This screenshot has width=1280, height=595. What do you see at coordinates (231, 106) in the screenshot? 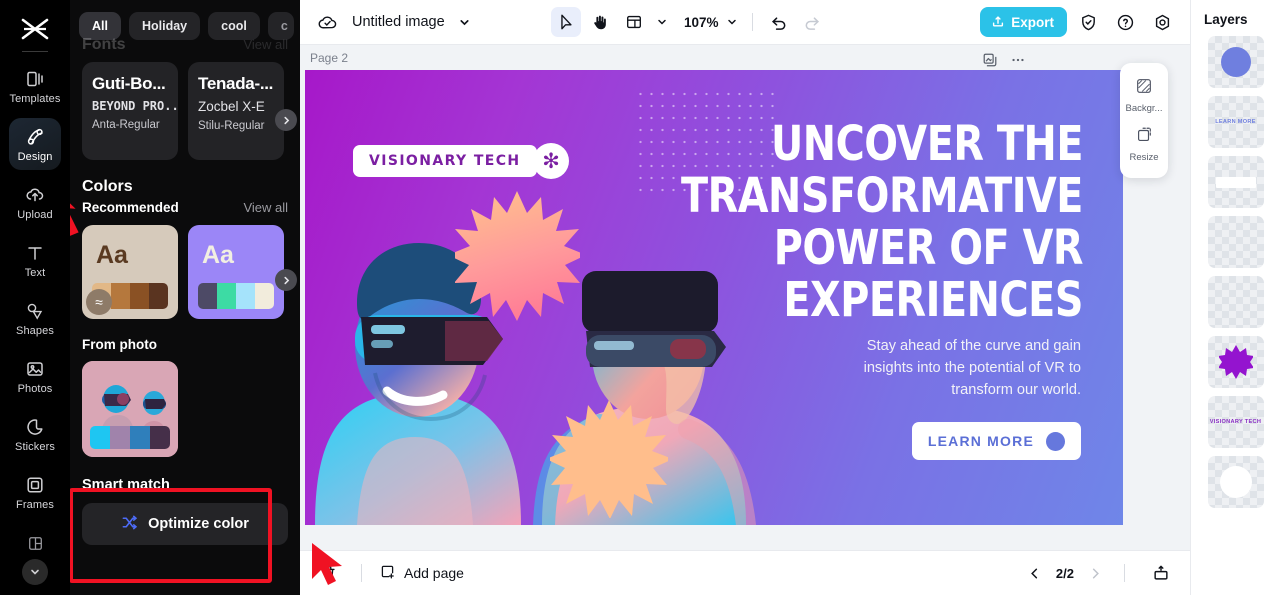
I see `font-card-line2: Zocbel X-E` at bounding box center [231, 106].